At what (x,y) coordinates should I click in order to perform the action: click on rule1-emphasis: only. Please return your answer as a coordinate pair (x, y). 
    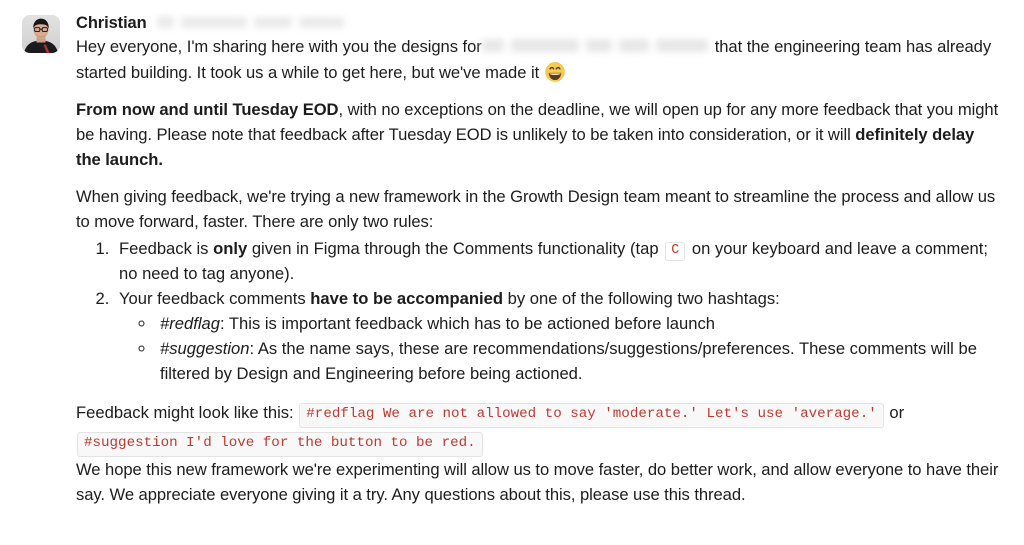
    Looking at the image, I should click on (230, 249).